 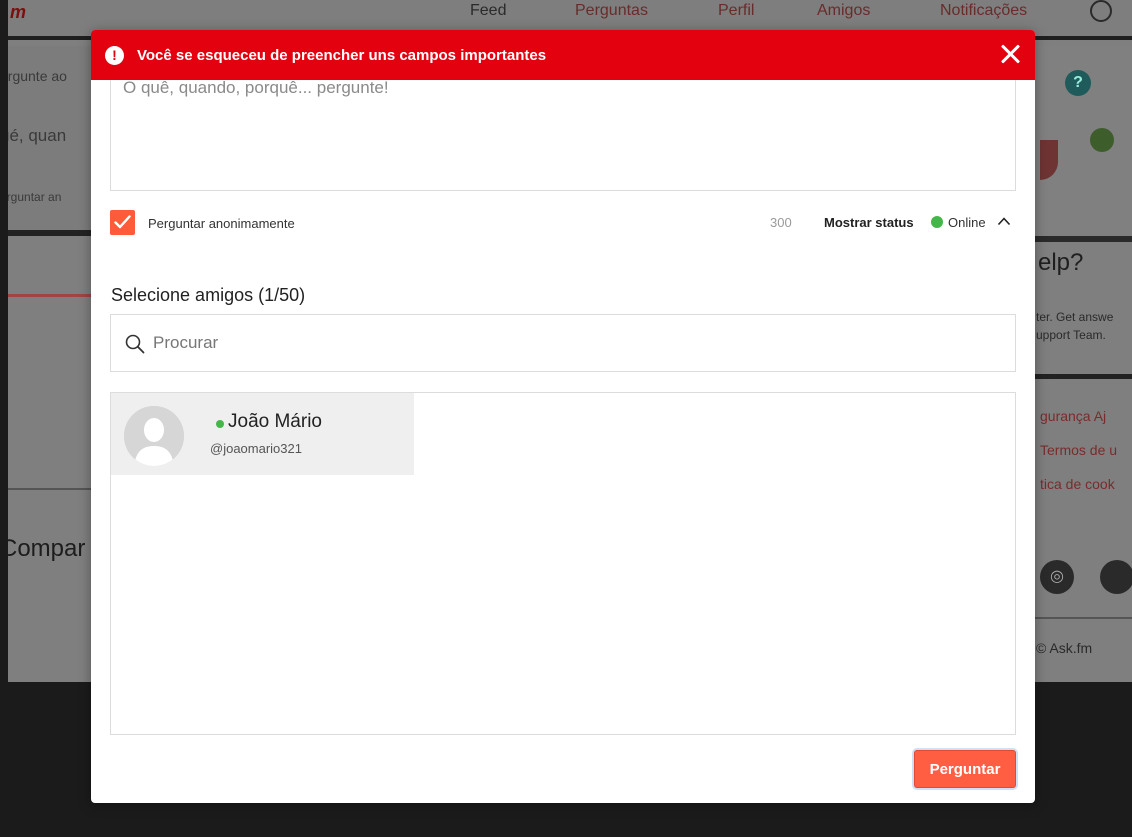 I want to click on background-help-text: ter. Get answe, so click(x=1075, y=317).